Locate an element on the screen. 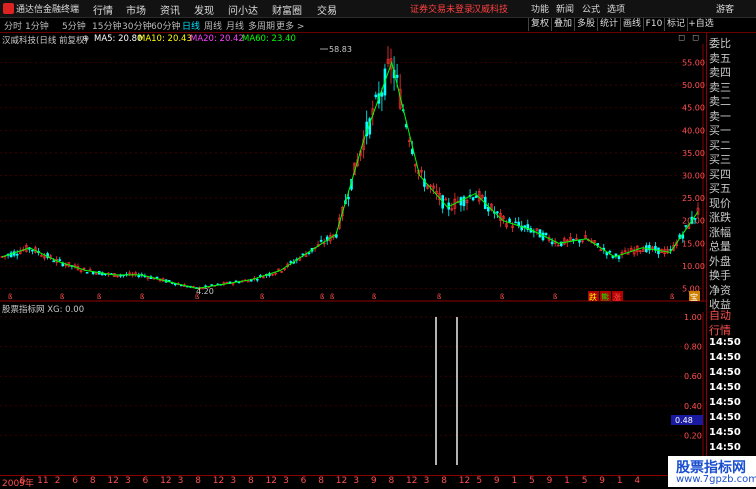 The height and width of the screenshot is (489, 756). login-warning: 证券交易未登录 is located at coordinates (441, 8).